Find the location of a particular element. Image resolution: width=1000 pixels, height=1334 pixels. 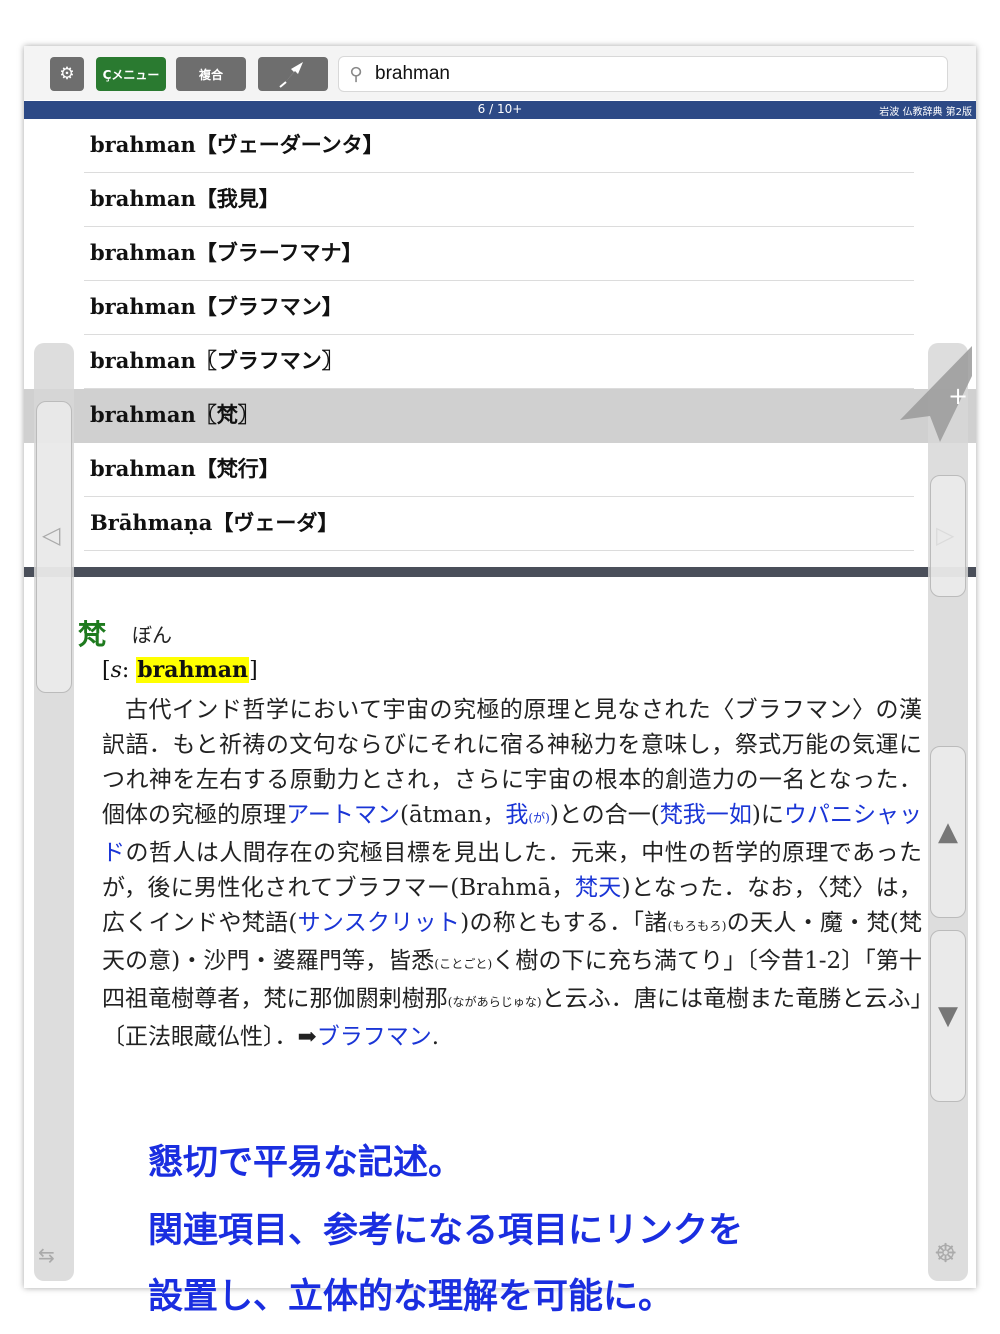

caption-line-1: 懇切で平易な記述。 is located at coordinates (306, 1163).